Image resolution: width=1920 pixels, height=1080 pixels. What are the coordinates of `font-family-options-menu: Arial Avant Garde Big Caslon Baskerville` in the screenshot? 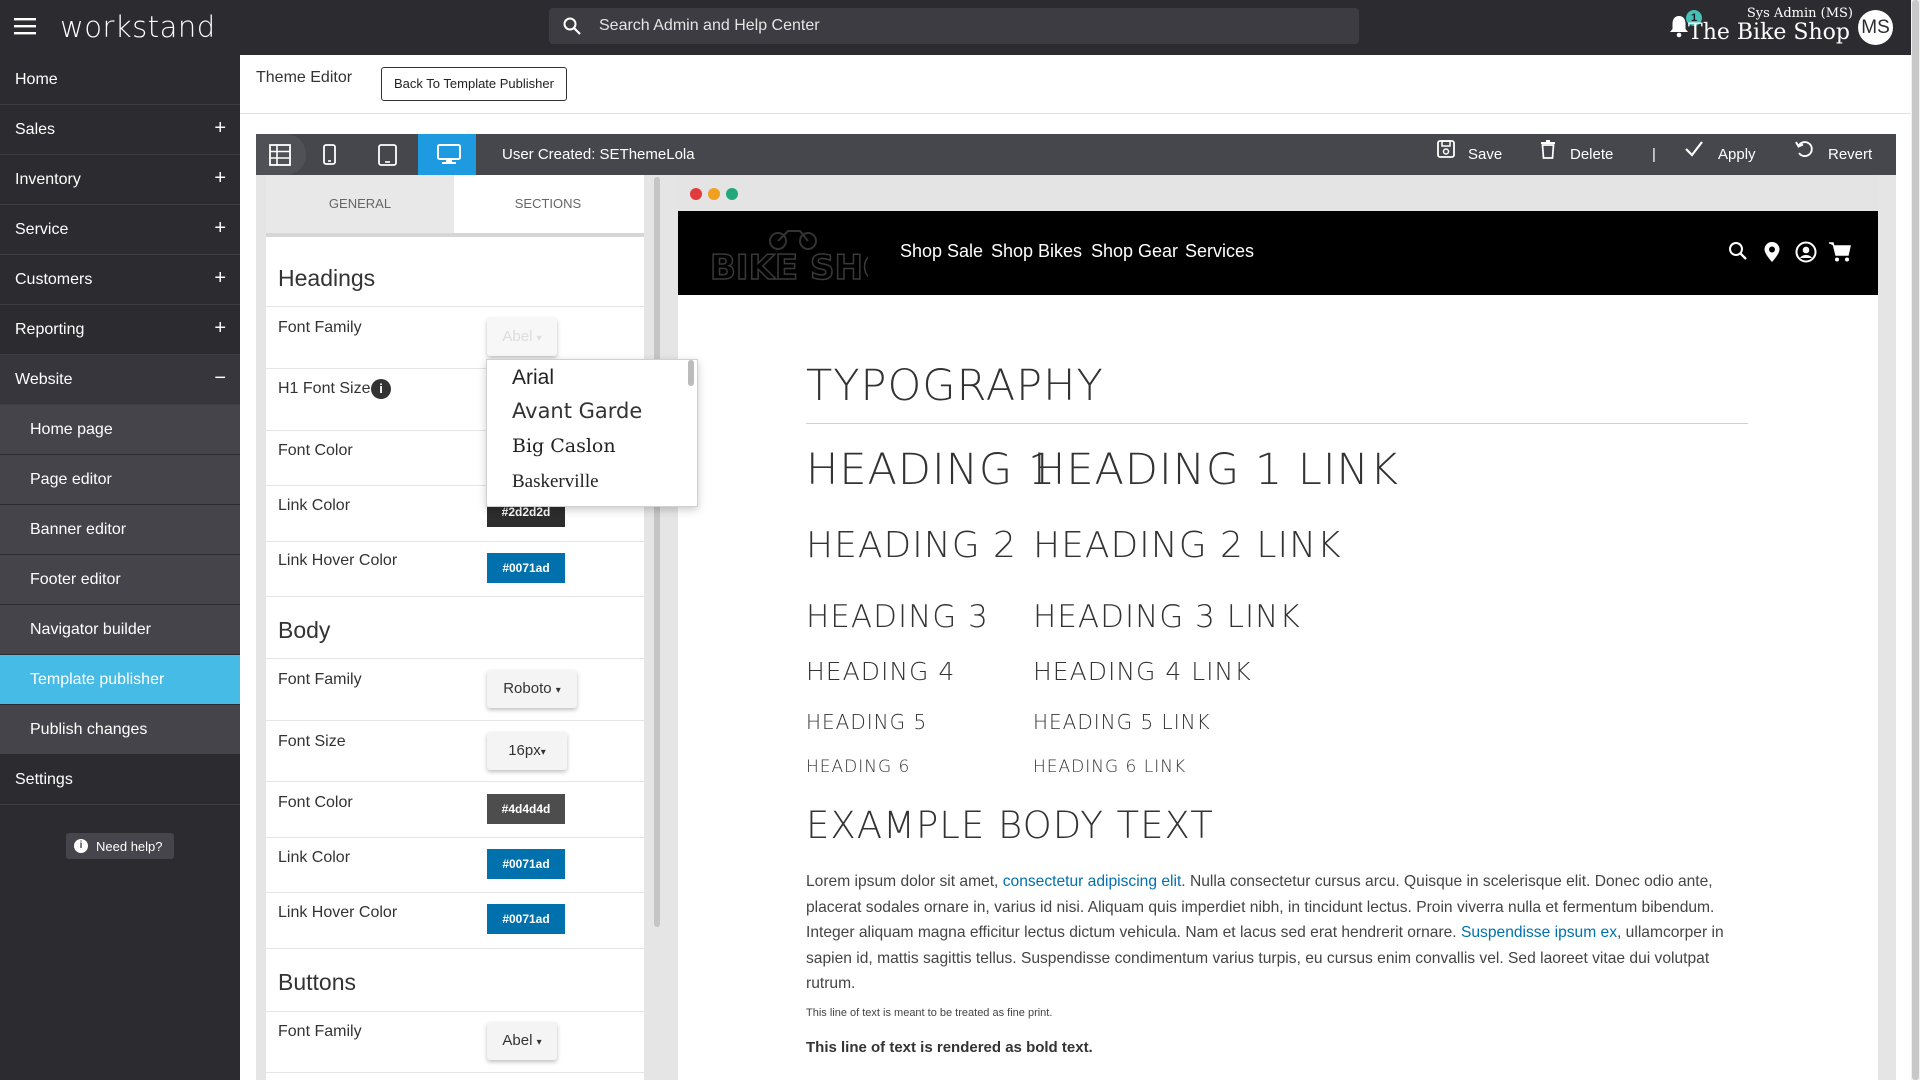 It's located at (592, 433).